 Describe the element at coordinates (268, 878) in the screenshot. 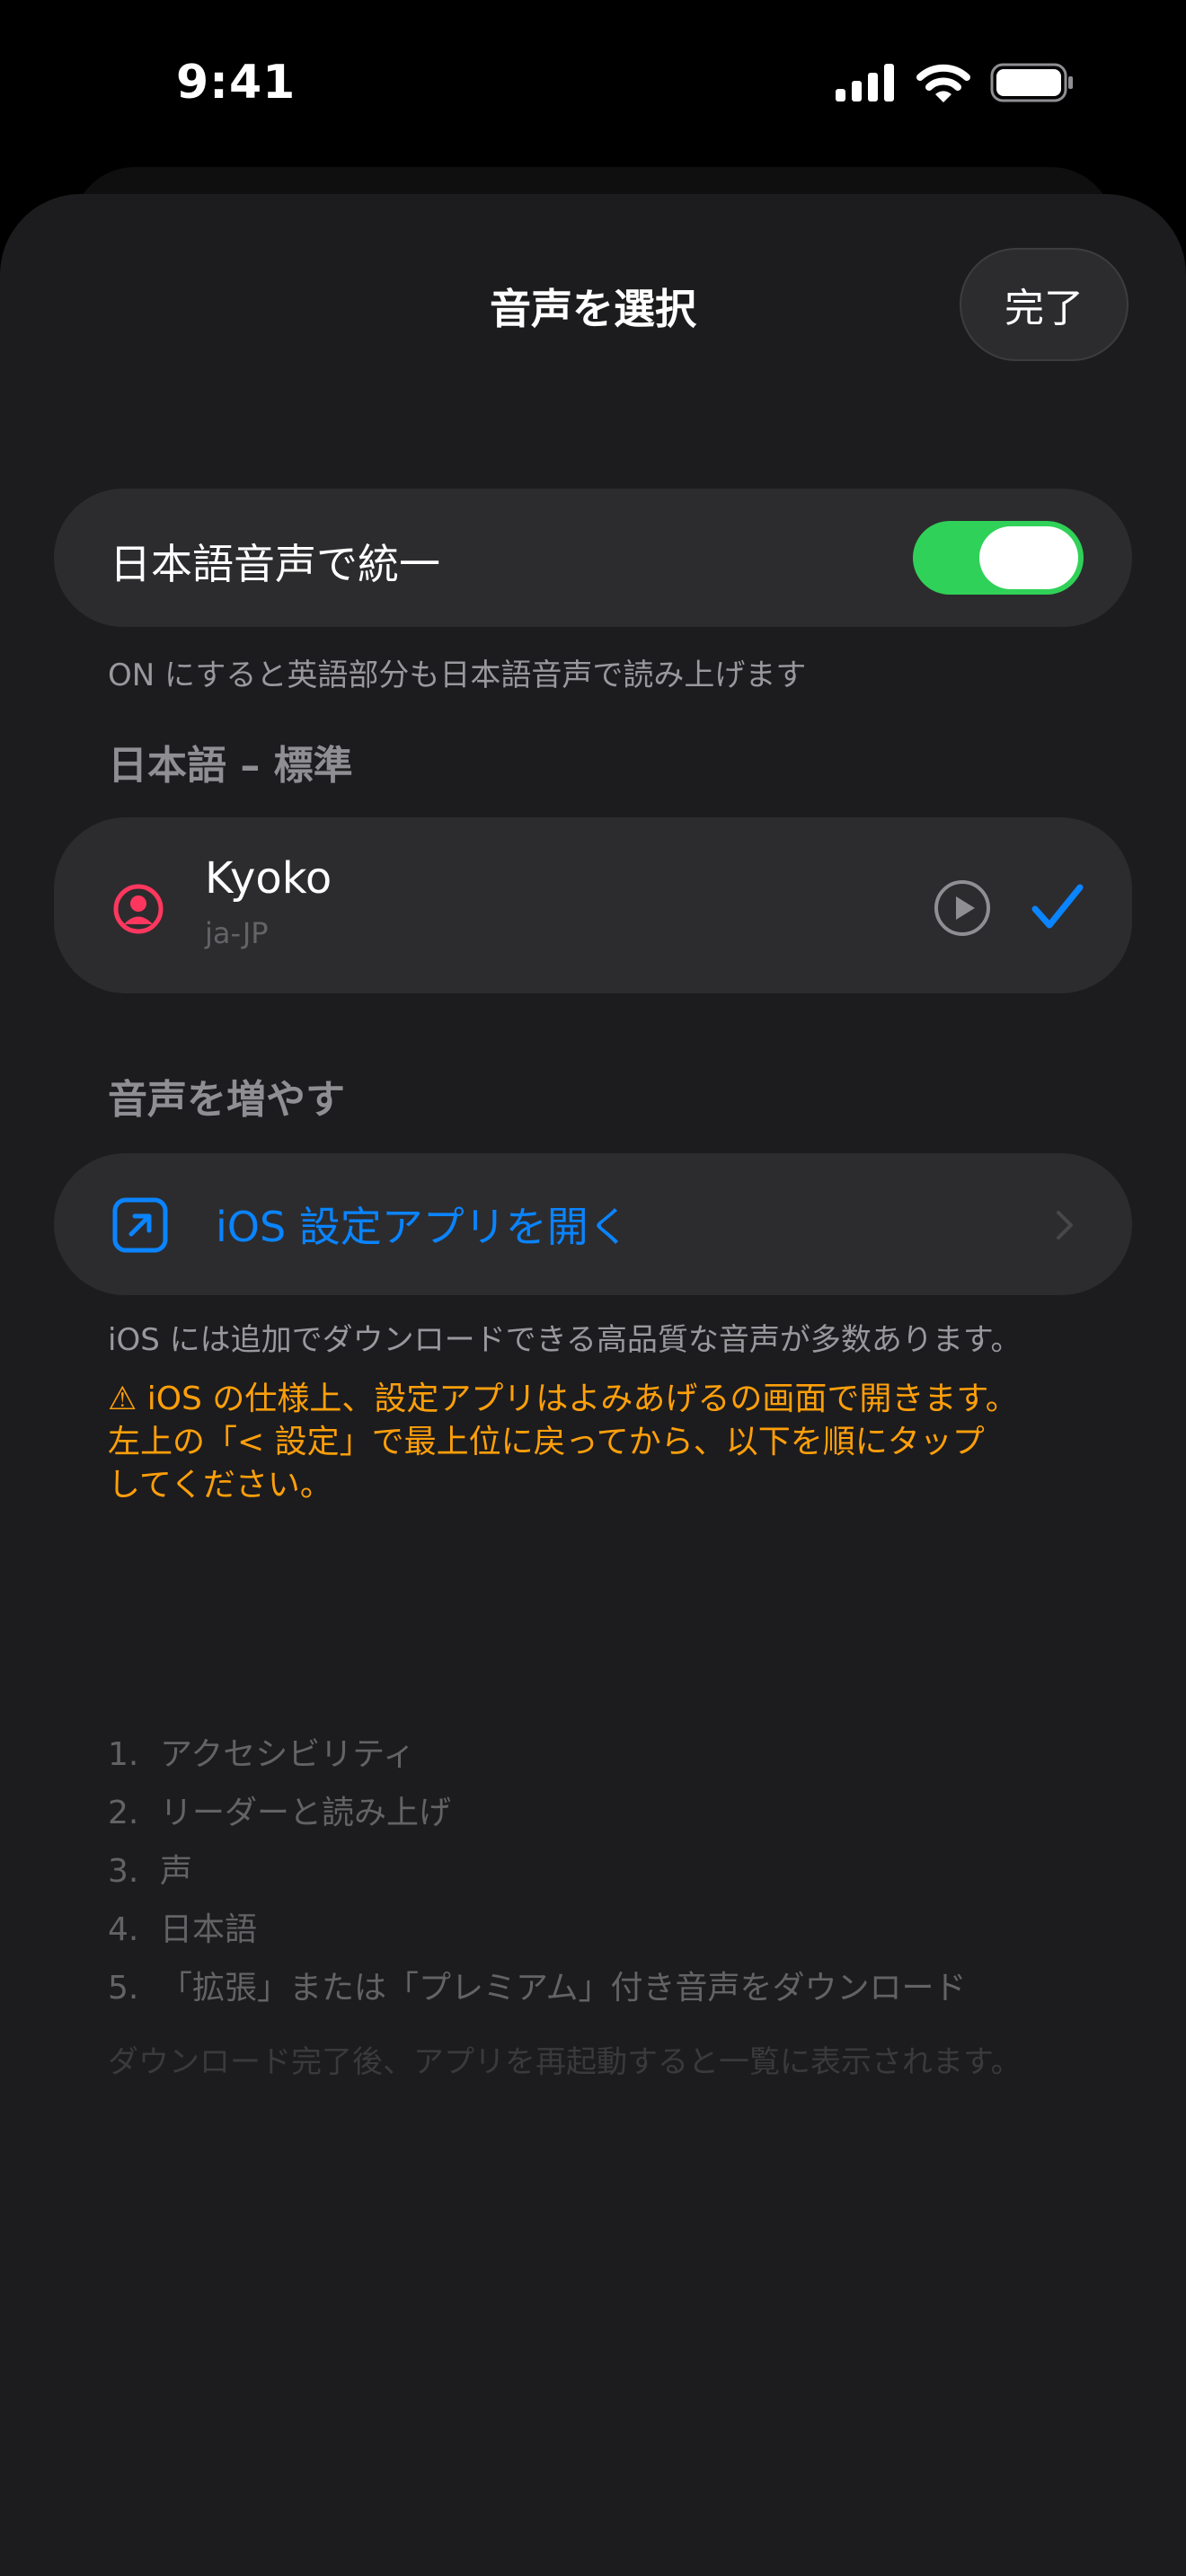

I see `voice-name: Kyoko` at that location.